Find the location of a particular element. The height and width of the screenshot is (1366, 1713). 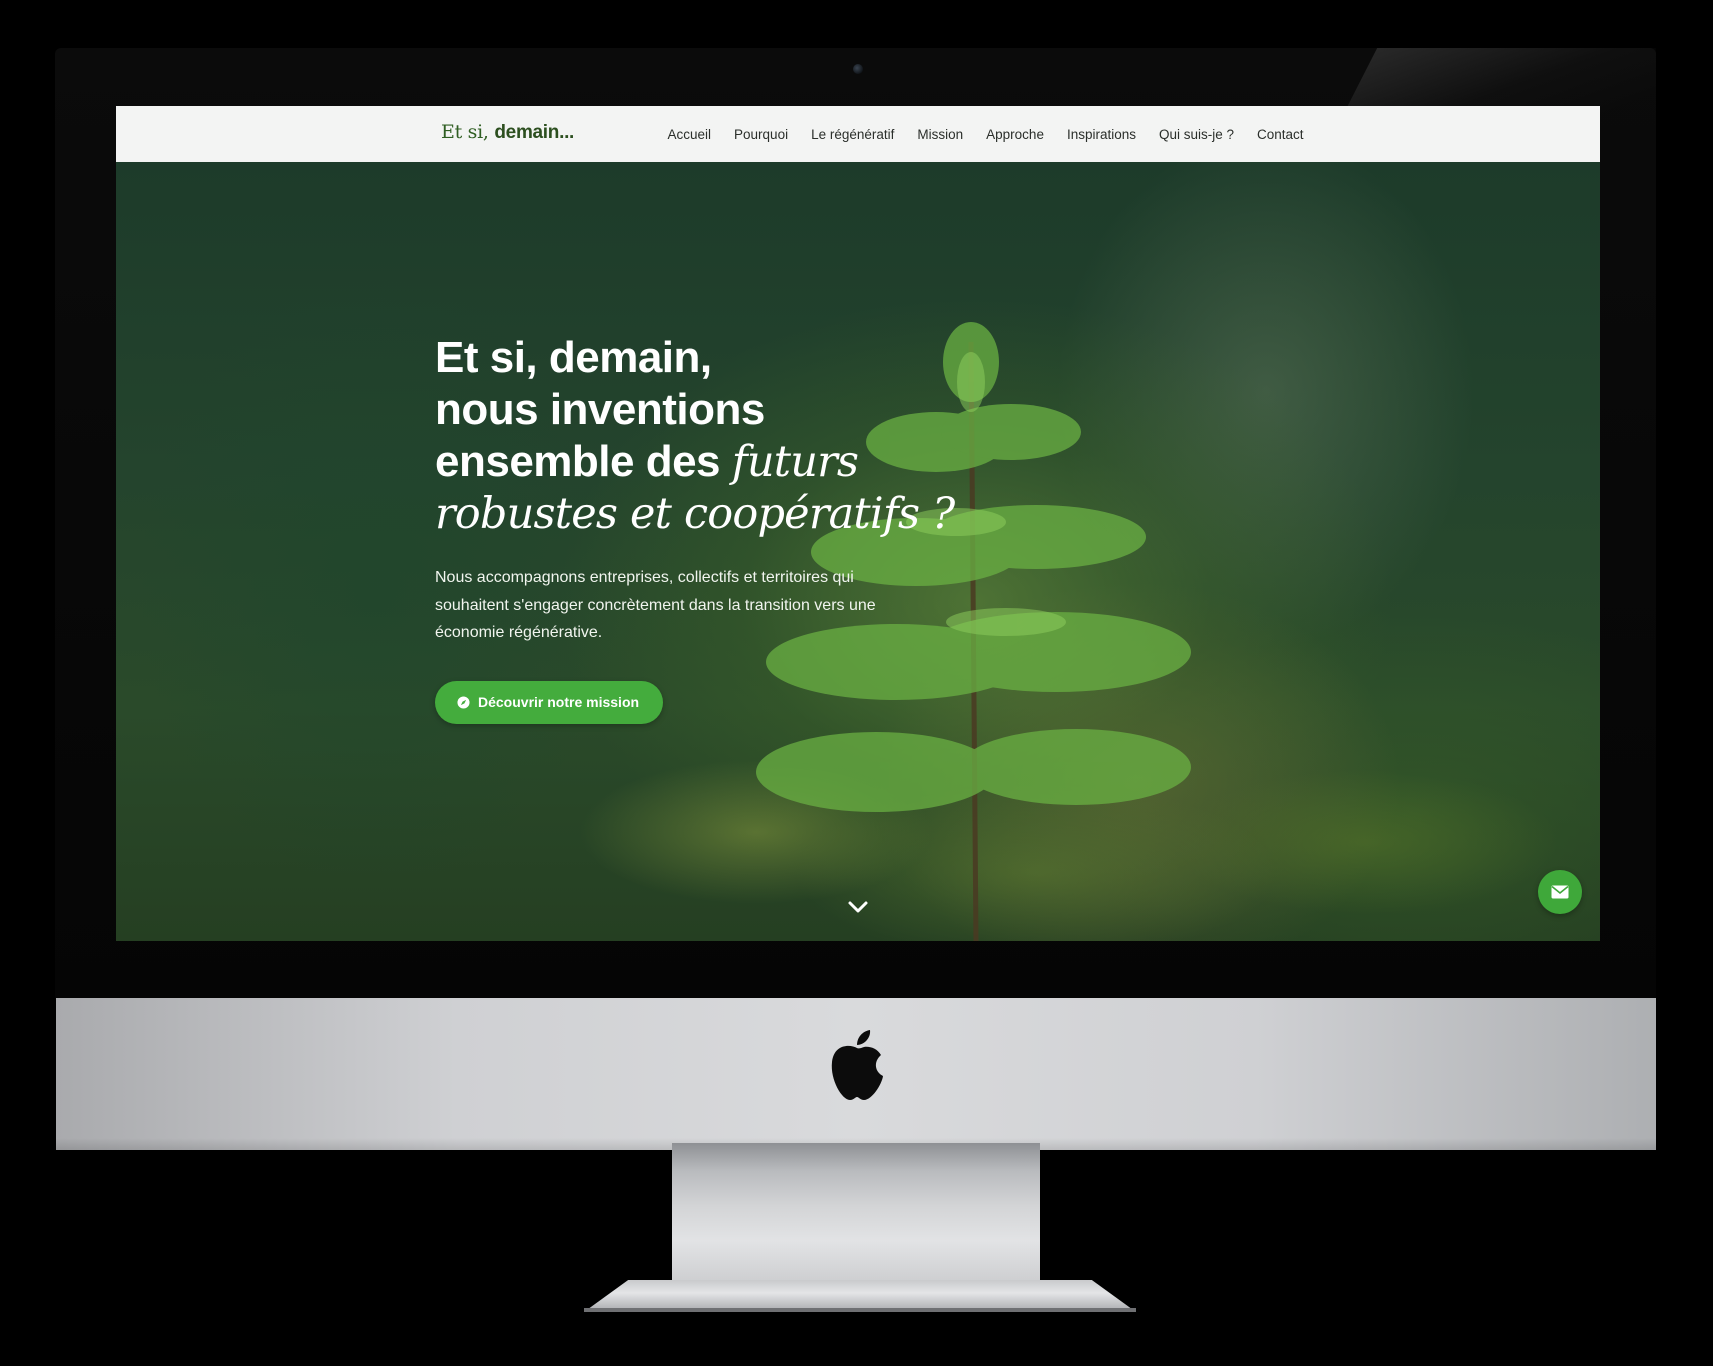

apple-logo-icon is located at coordinates (857, 1065).